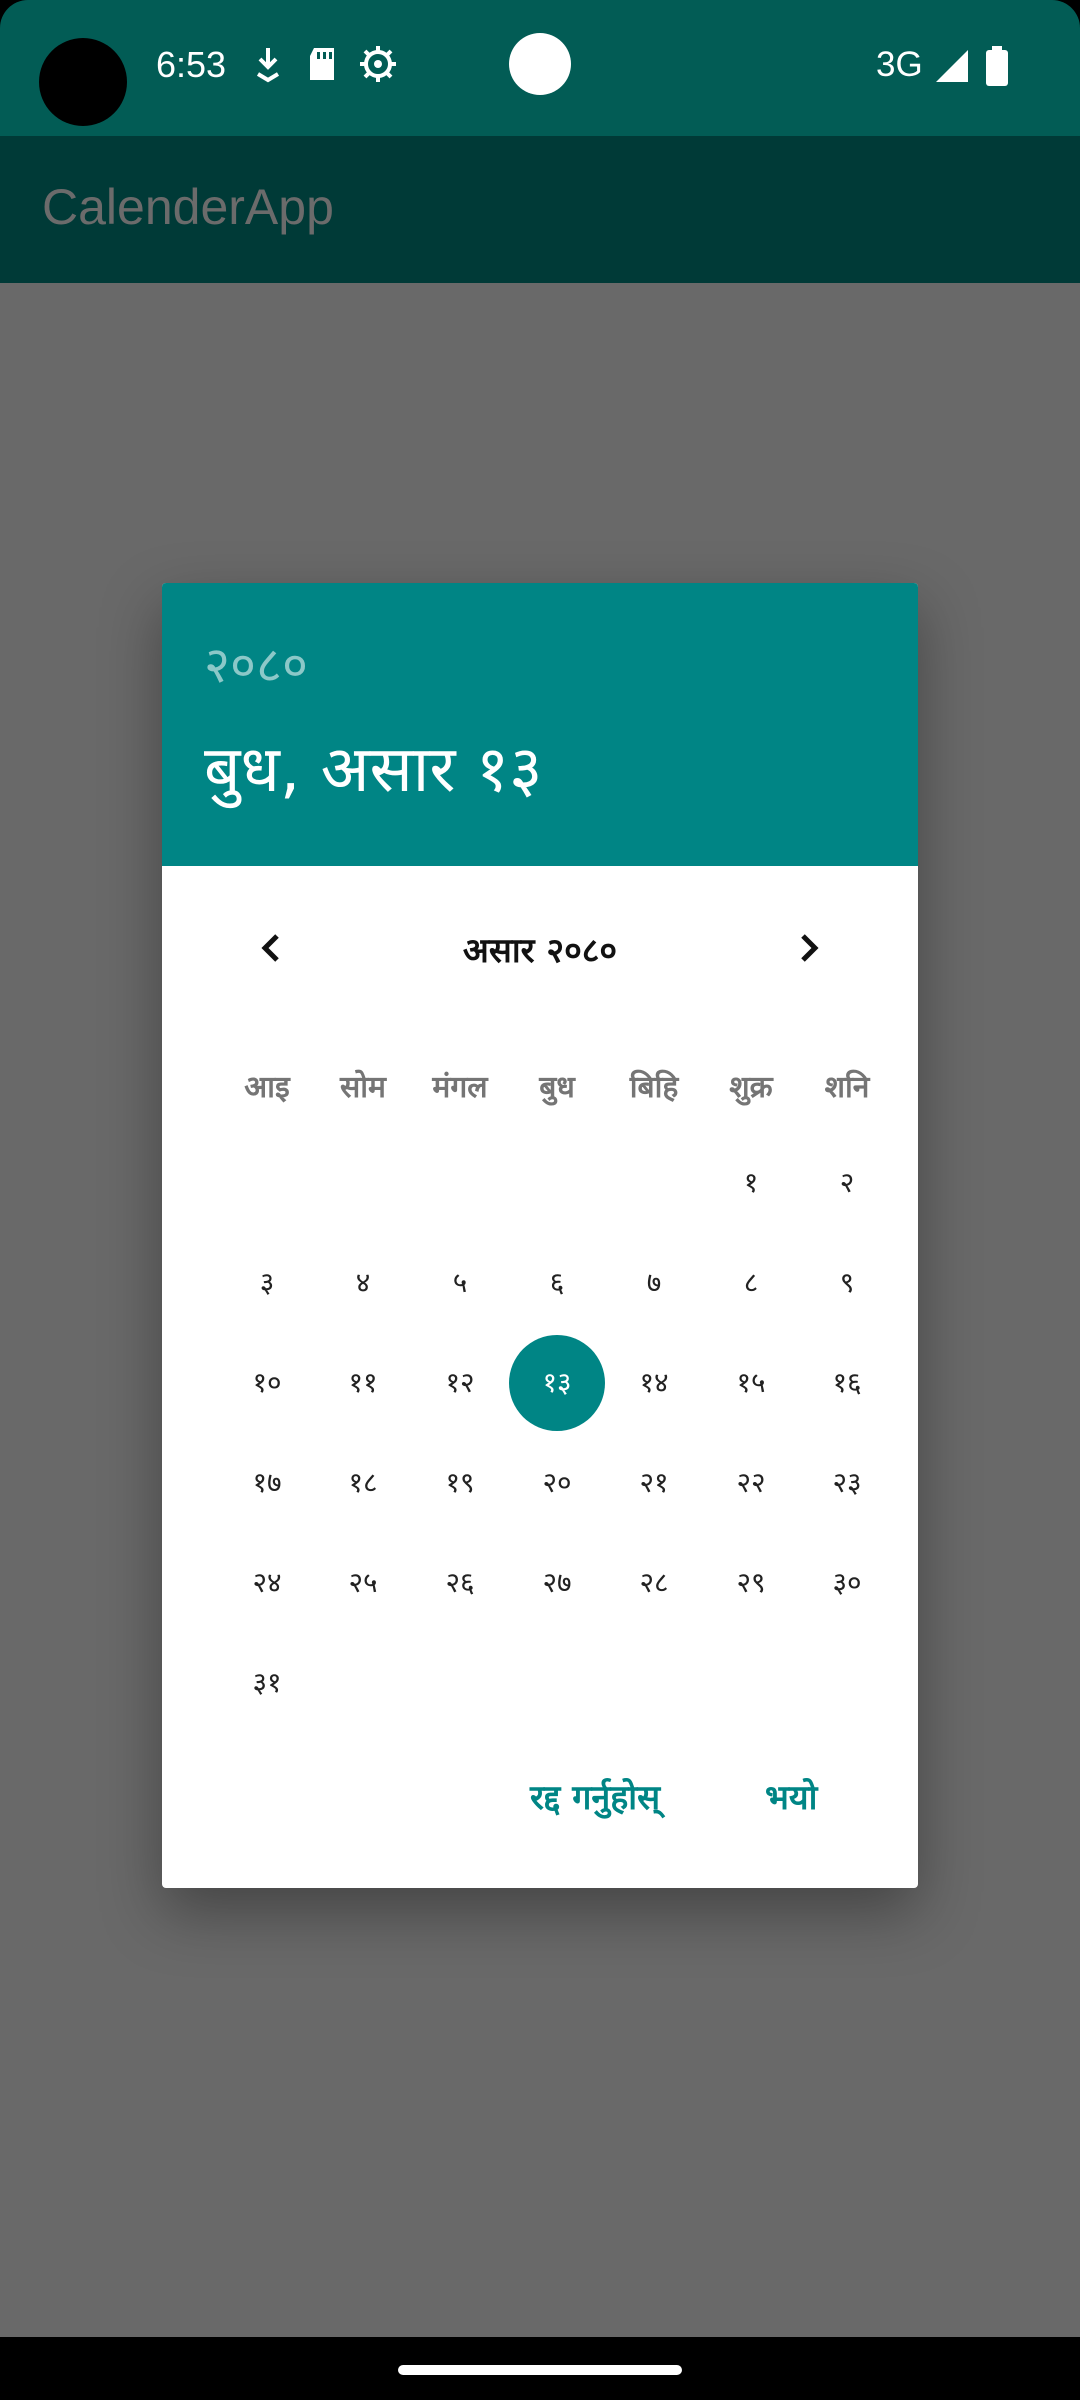  What do you see at coordinates (373, 766) in the screenshot?
I see `header-selected-date: बुध, असार १३` at bounding box center [373, 766].